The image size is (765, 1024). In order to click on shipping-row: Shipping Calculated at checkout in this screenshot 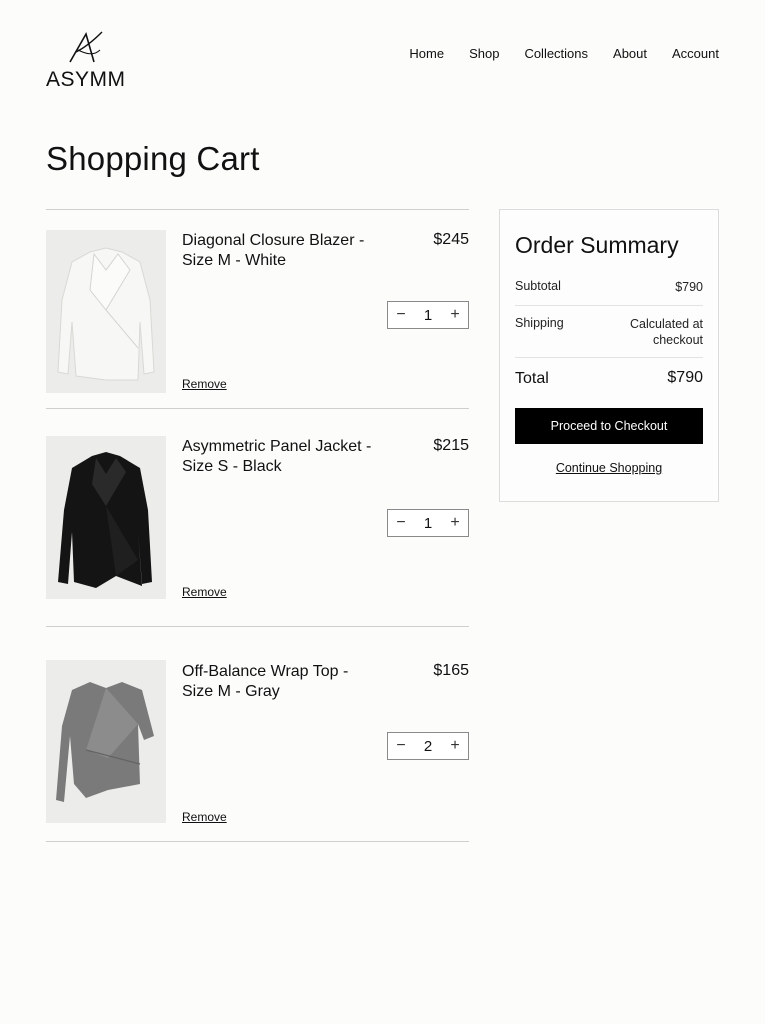, I will do `click(609, 332)`.